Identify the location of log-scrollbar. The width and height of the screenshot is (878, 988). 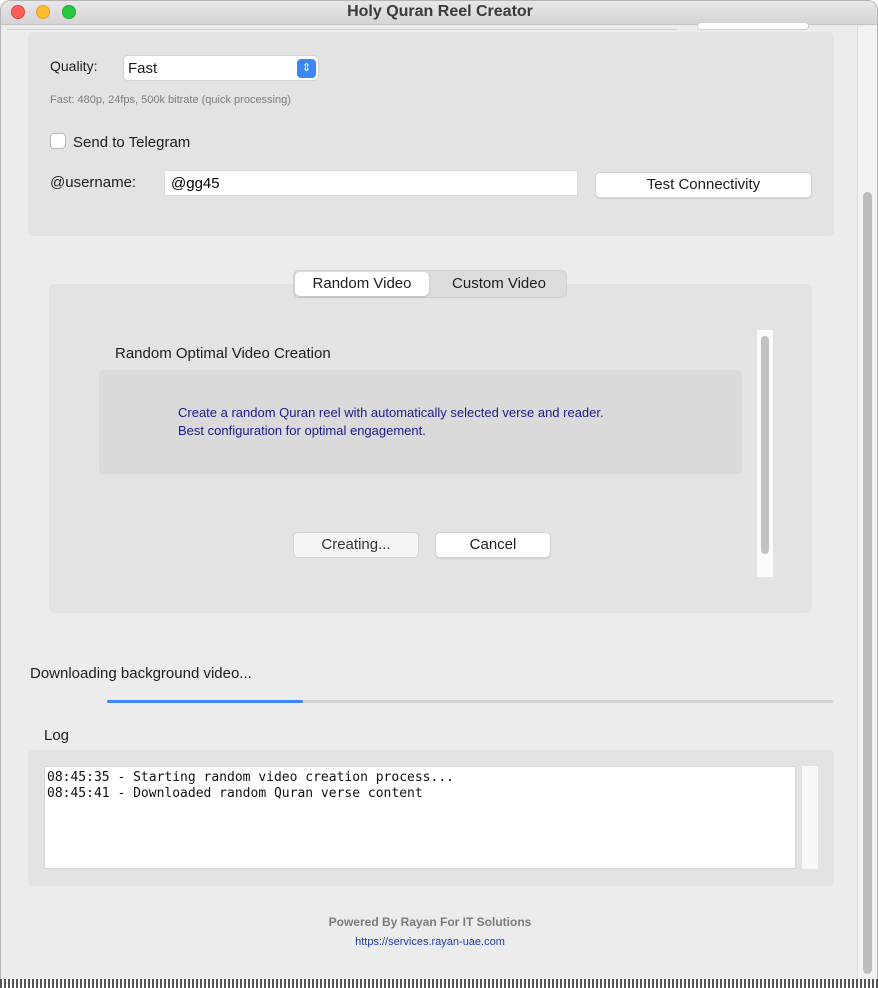
(810, 817).